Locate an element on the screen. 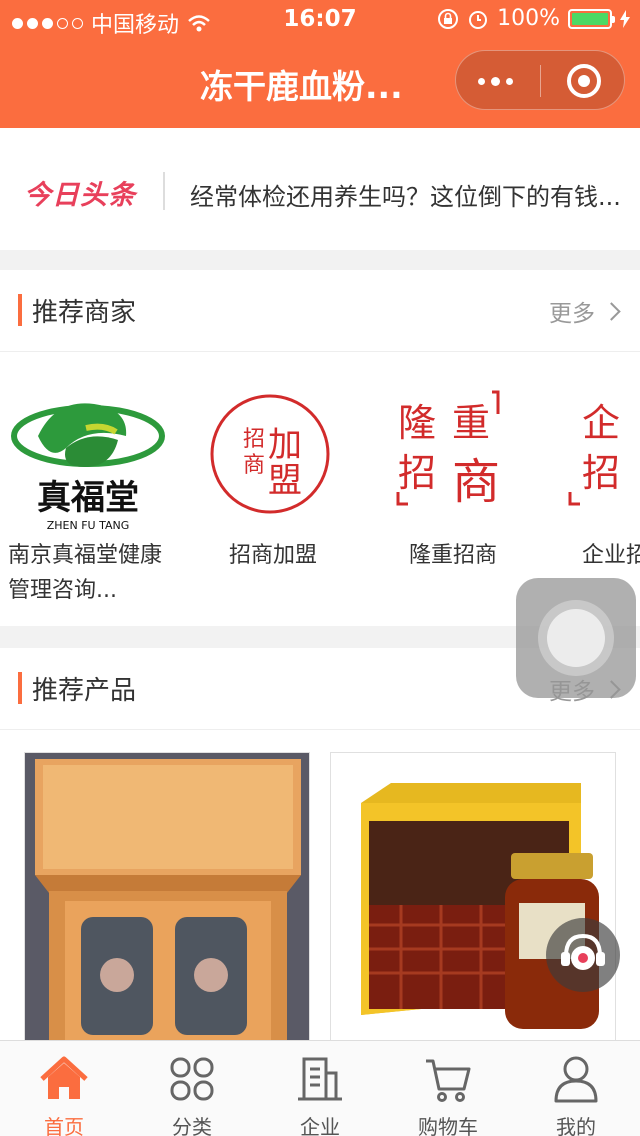  tab-label: 我的 is located at coordinates (576, 1125).